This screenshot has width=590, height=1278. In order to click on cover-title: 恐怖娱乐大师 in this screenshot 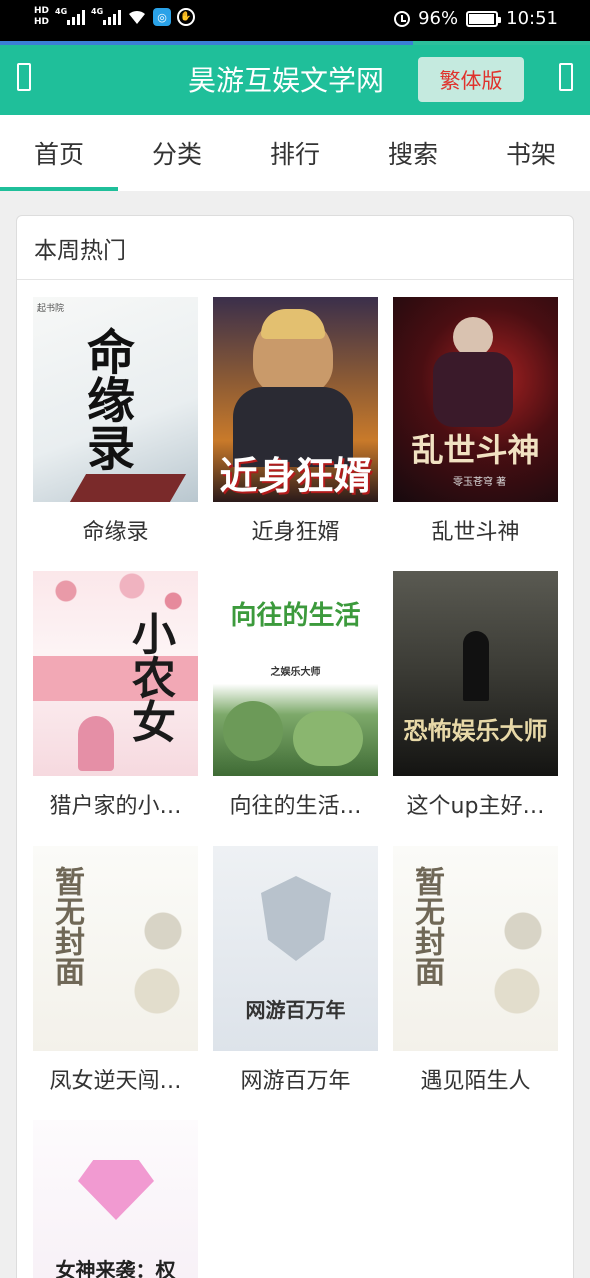, I will do `click(475, 730)`.